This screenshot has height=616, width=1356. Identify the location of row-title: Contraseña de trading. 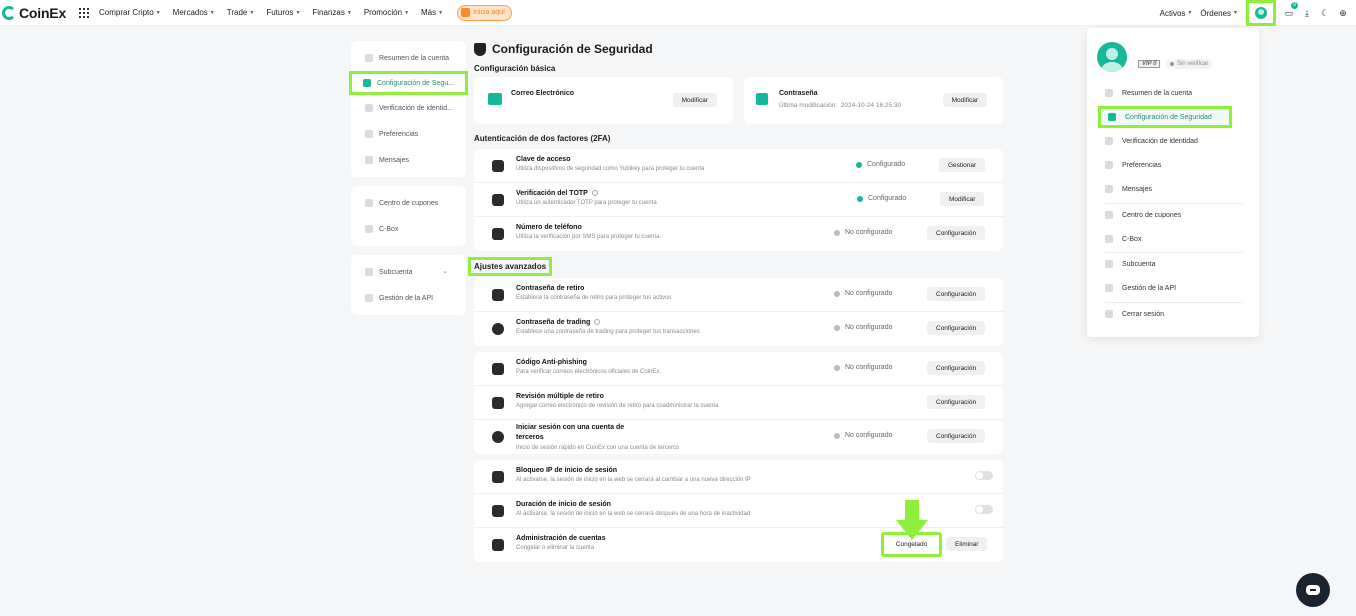
(558, 322).